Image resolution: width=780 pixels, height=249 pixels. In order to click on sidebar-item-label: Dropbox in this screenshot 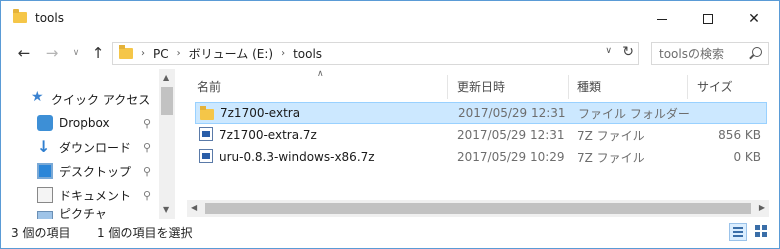, I will do `click(84, 123)`.